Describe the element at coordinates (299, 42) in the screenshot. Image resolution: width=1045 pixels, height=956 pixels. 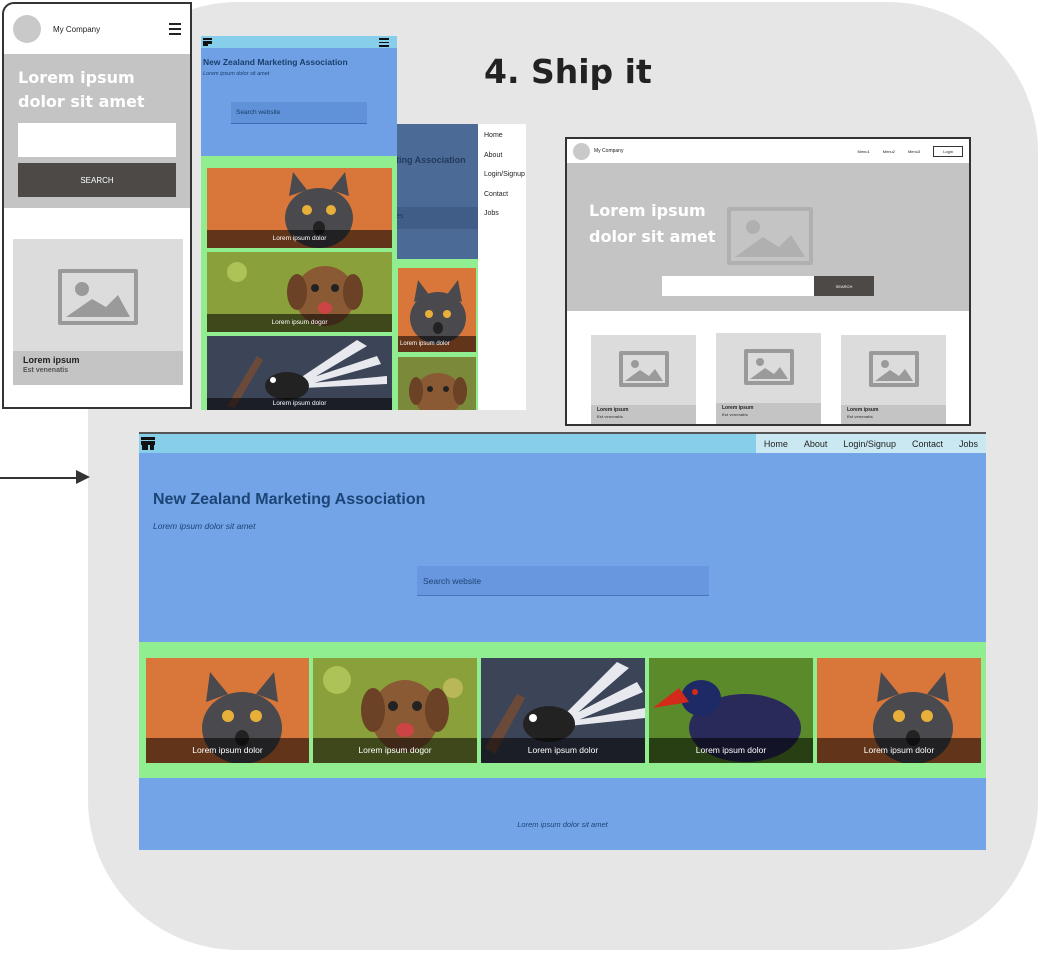
I see `tablet-nav-bar` at that location.